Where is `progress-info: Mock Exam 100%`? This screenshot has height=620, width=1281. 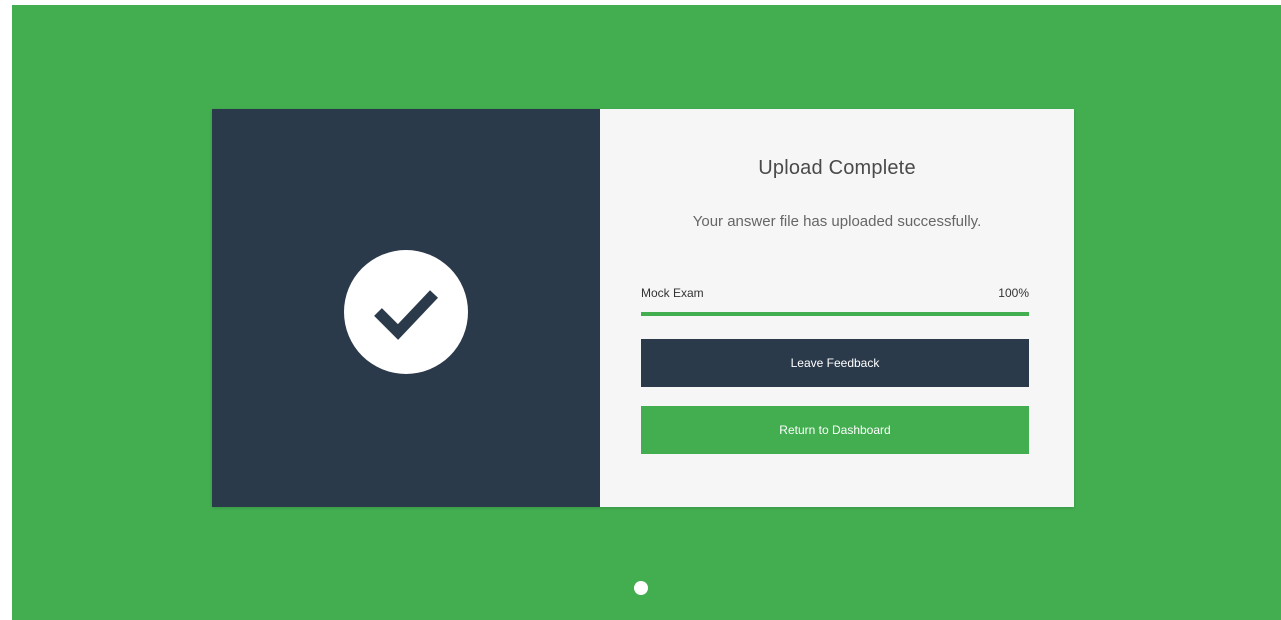
progress-info: Mock Exam 100% is located at coordinates (835, 293).